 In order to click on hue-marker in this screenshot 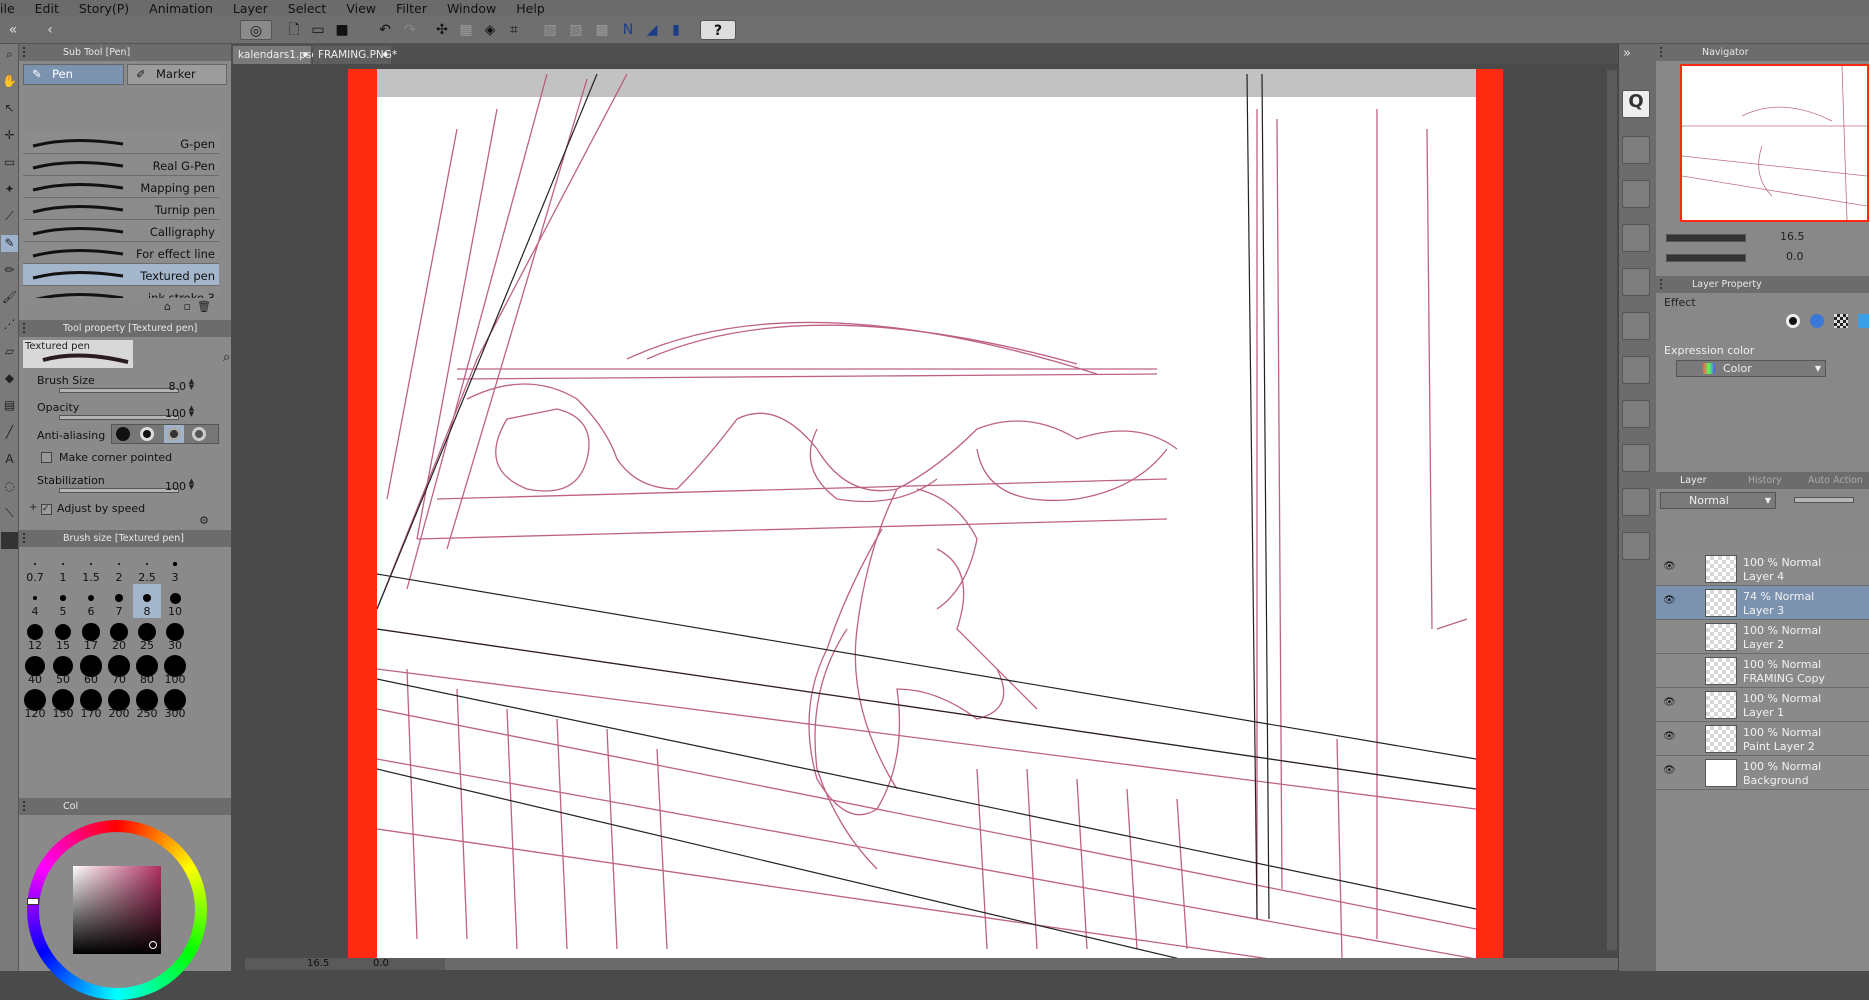, I will do `click(33, 901)`.